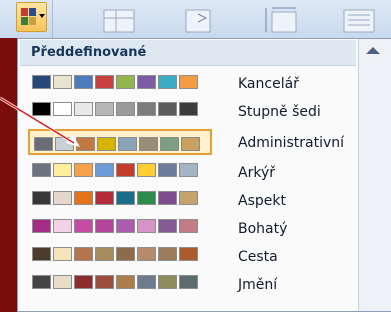 The height and width of the screenshot is (312, 391). What do you see at coordinates (188, 53) in the screenshot?
I see `menu-section-header: Předdefinované` at bounding box center [188, 53].